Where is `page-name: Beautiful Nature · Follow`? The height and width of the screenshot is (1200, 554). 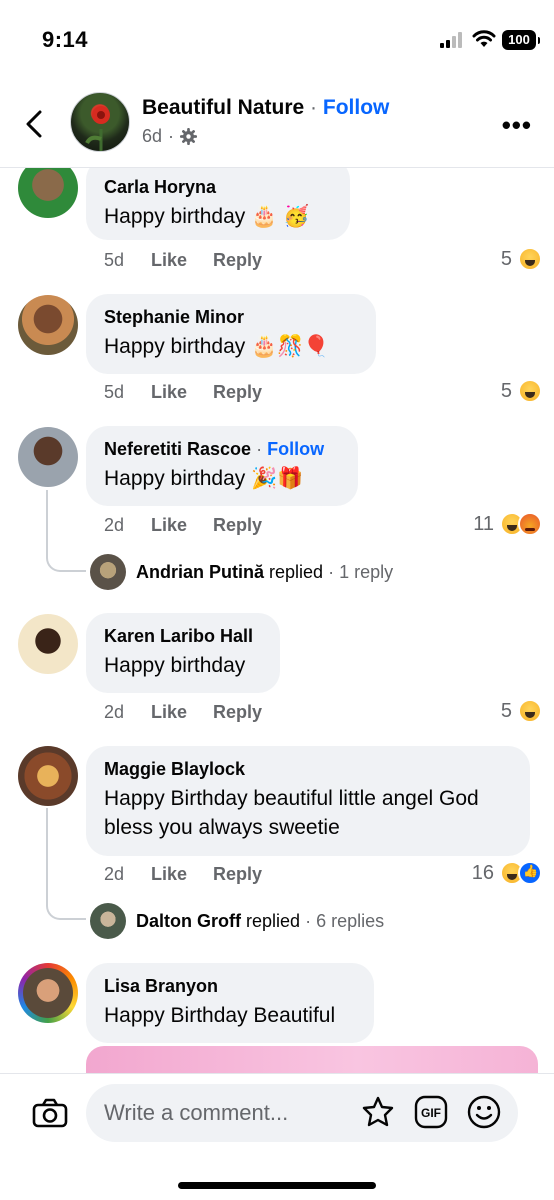 page-name: Beautiful Nature · Follow is located at coordinates (265, 108).